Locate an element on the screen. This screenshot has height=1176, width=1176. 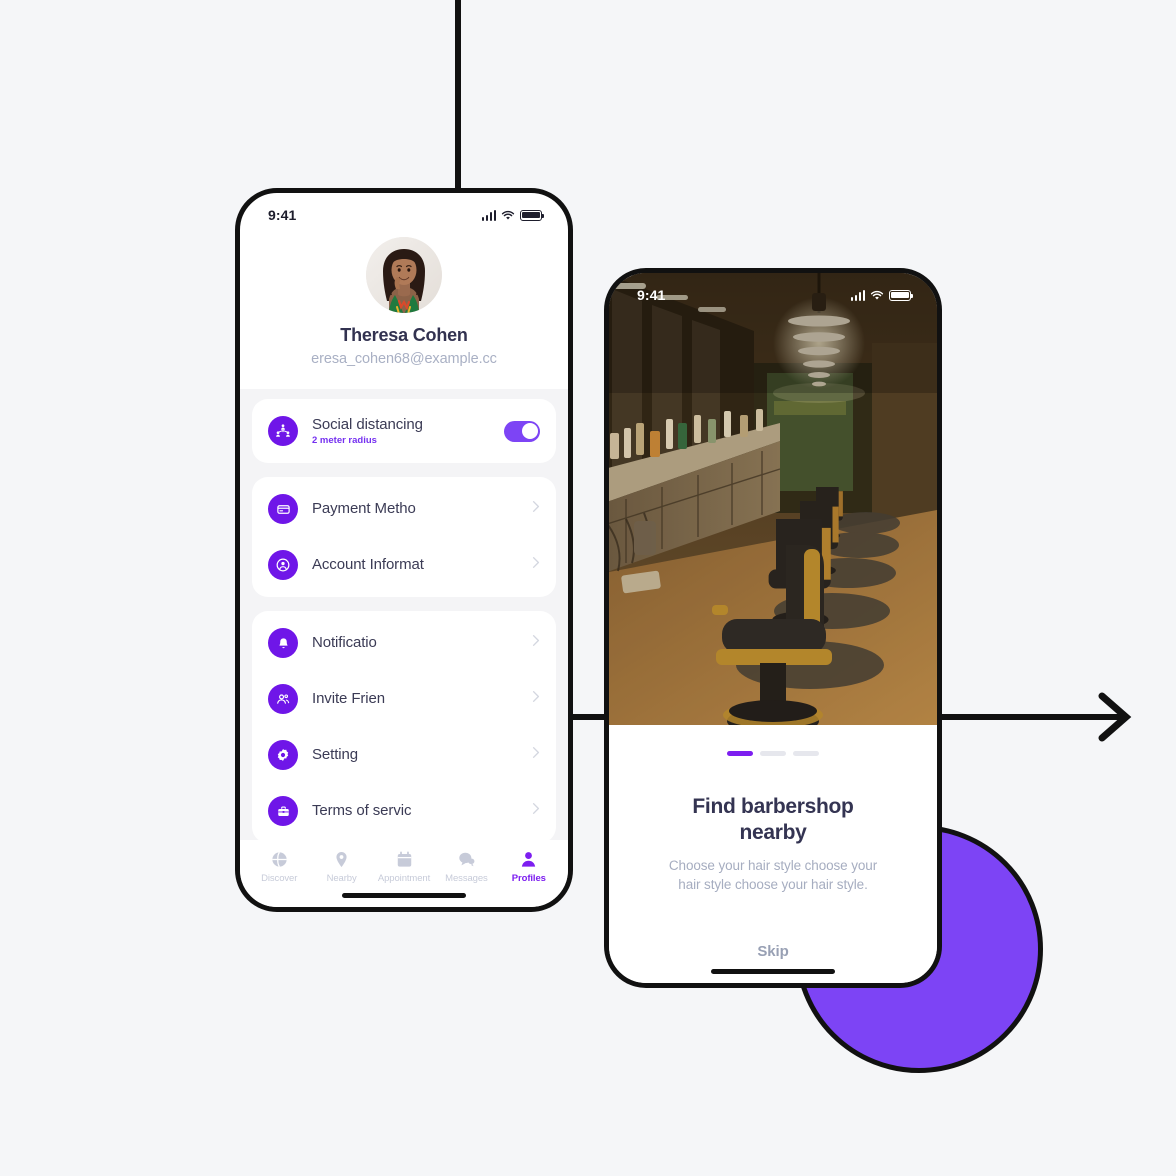
settings-row-title: Social distancing is located at coordinates (367, 424).